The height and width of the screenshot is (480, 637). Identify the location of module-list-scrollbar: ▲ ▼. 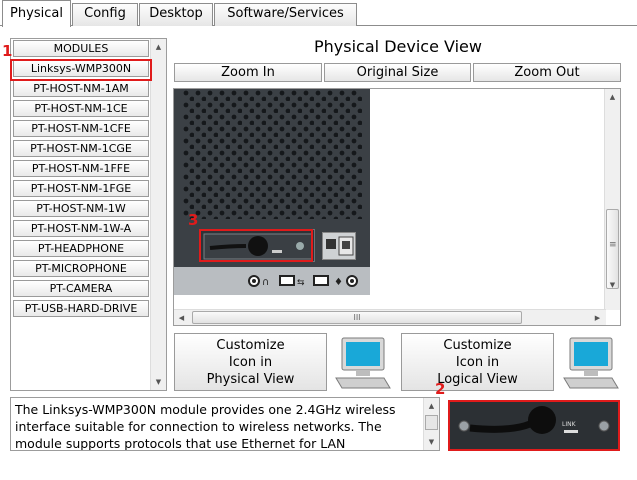
(158, 214).